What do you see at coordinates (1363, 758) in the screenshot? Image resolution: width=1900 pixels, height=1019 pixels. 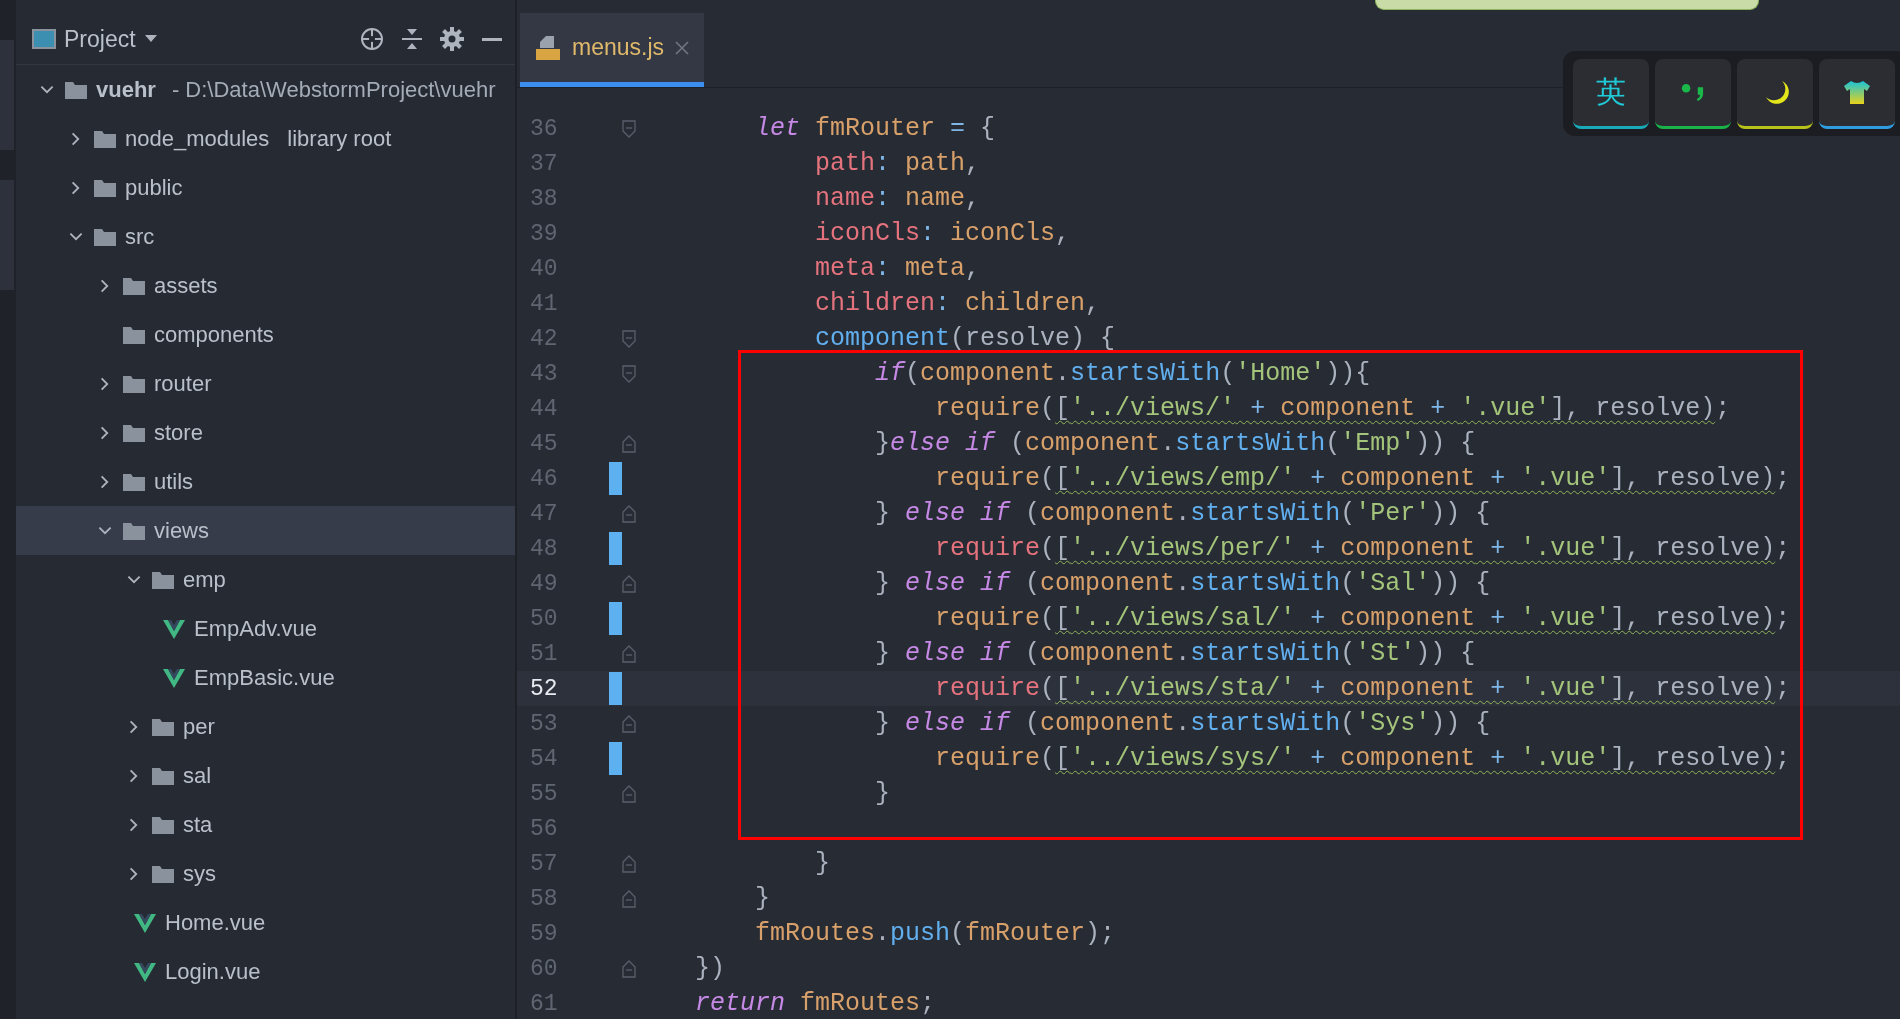 I see `code-line: require(['../views/sys/' + component + '.vue'], resolve);` at bounding box center [1363, 758].